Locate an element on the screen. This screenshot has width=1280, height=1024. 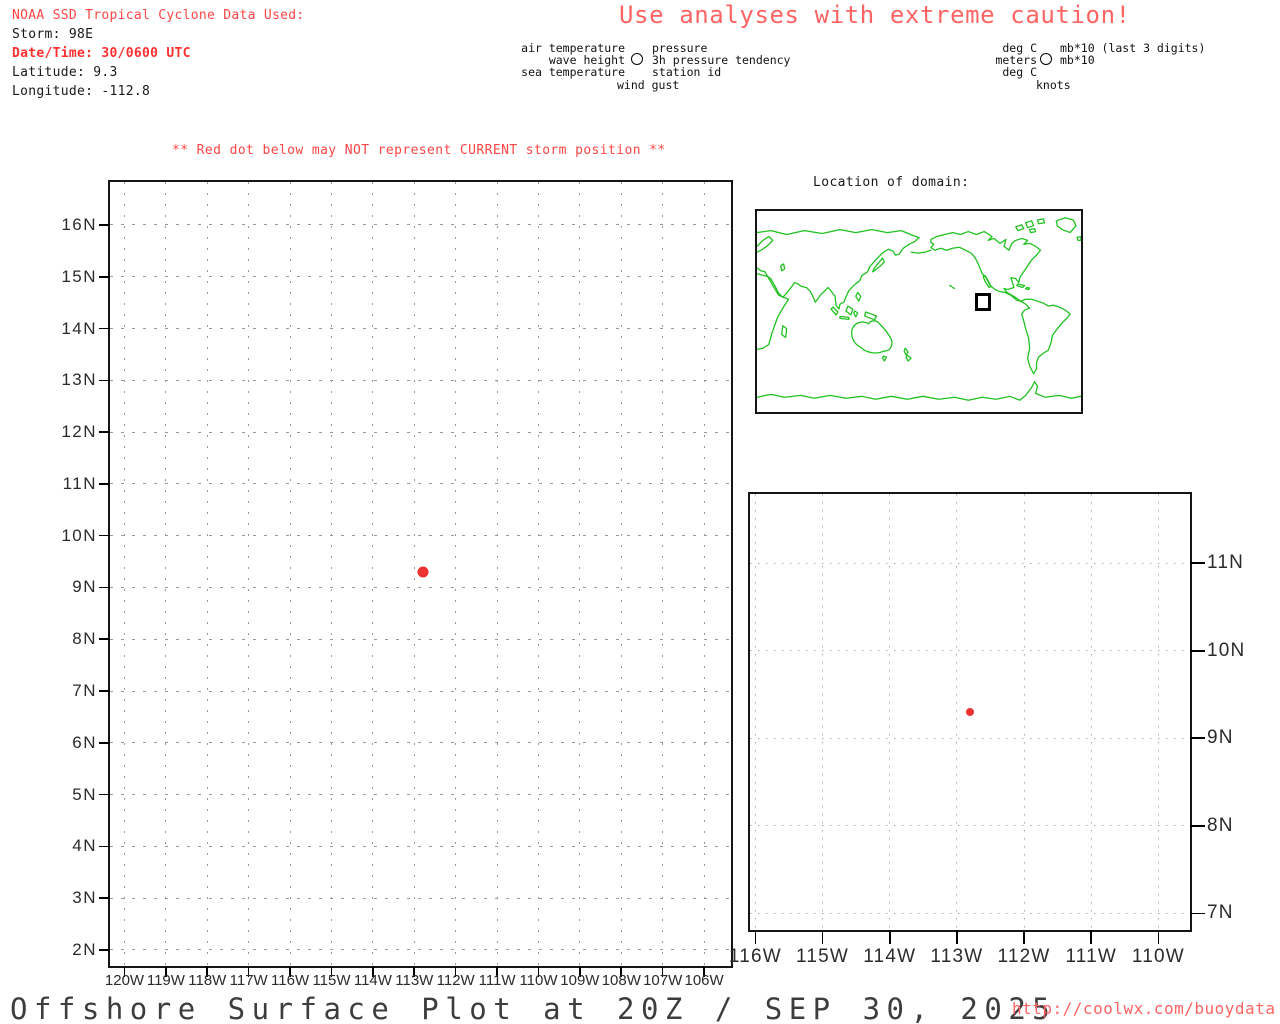
station-legend-right-column: pressure 3h pressure tendency station id is located at coordinates (721, 60).